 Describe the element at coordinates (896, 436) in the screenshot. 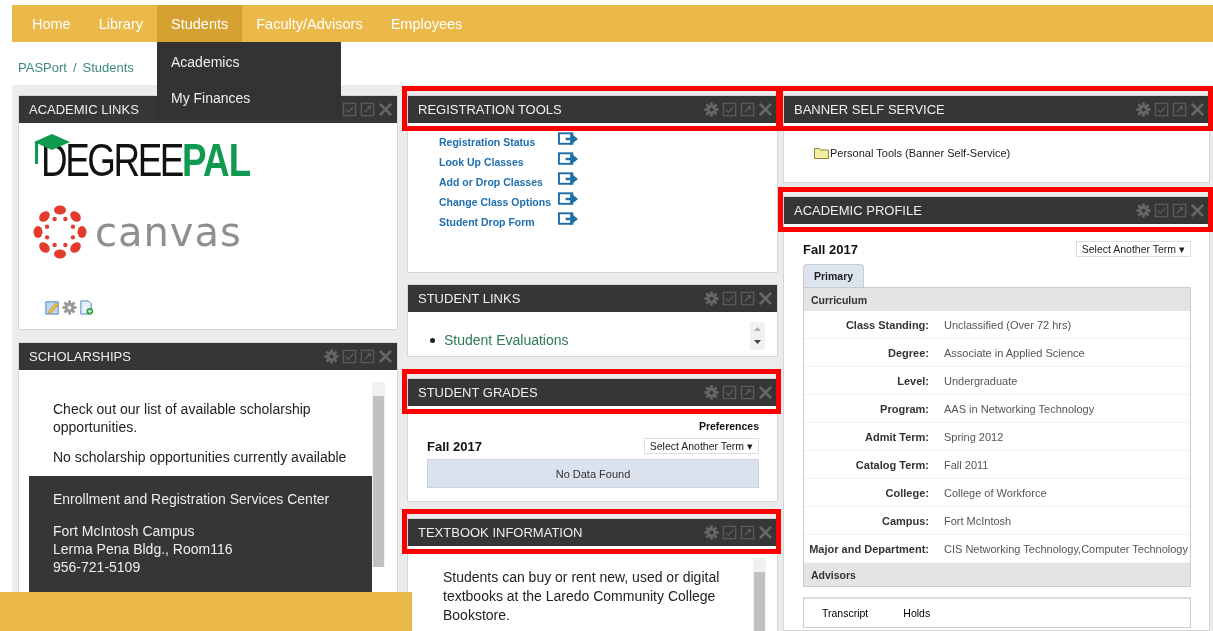

I see `field-label: Admit Term:` at that location.